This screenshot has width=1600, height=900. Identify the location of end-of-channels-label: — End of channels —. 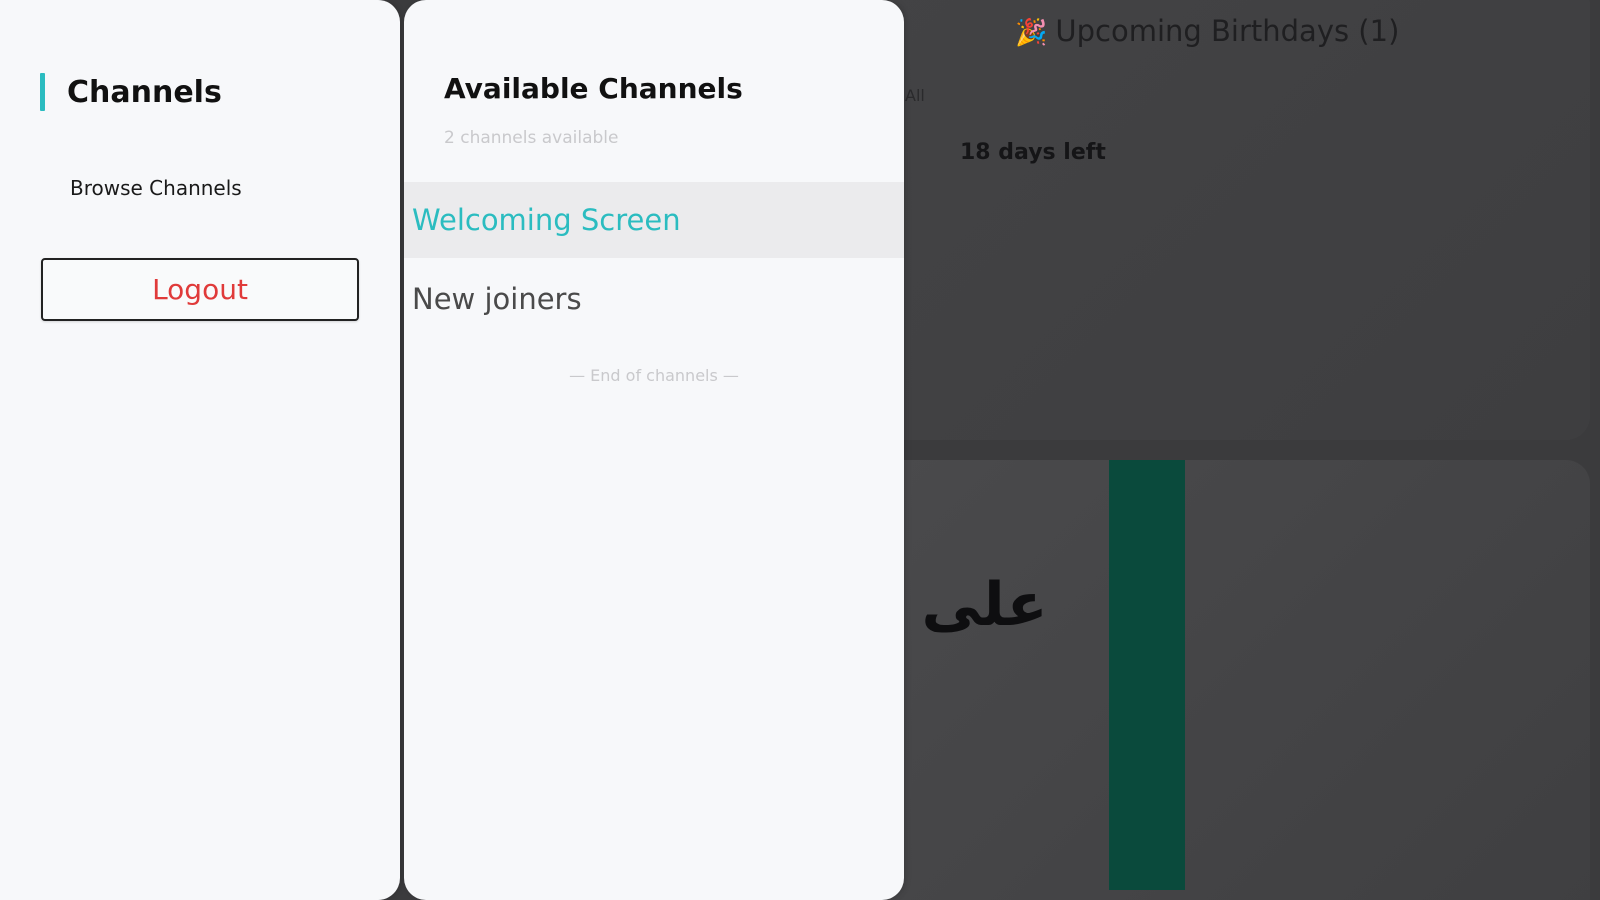
(654, 375).